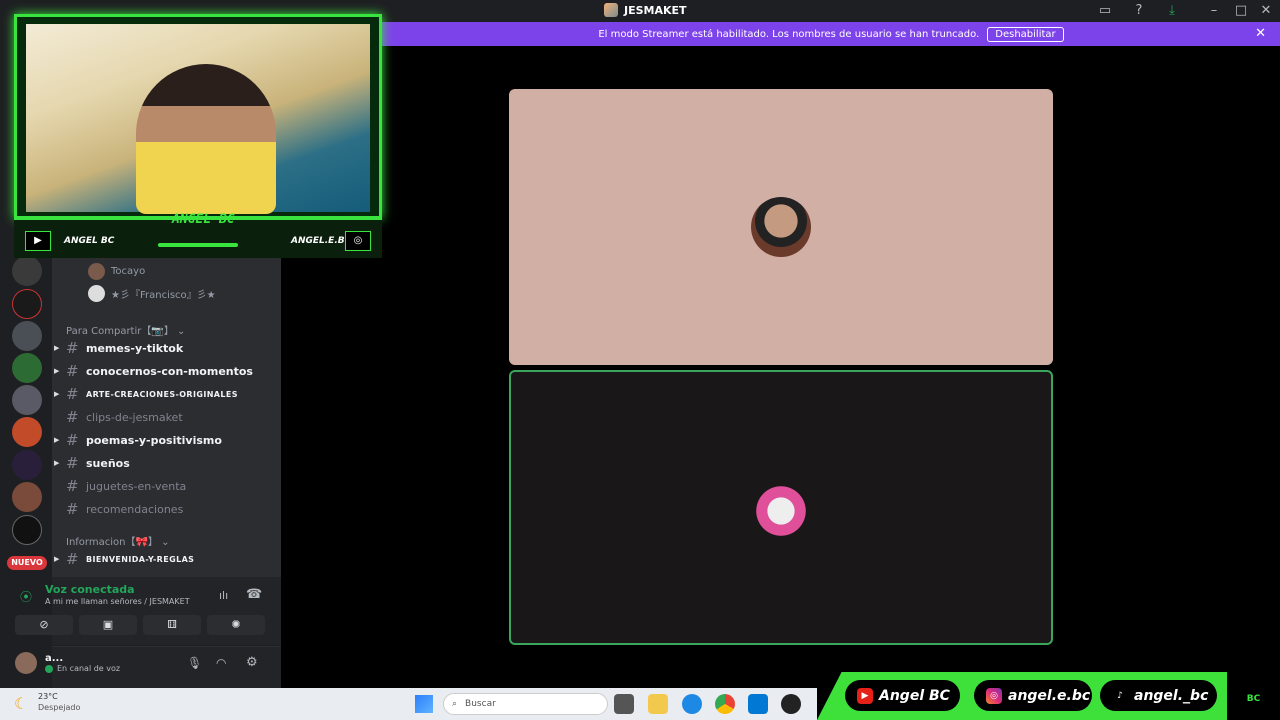 This screenshot has width=1280, height=720. What do you see at coordinates (108, 625) in the screenshot?
I see `screen-share-button: ▣` at bounding box center [108, 625].